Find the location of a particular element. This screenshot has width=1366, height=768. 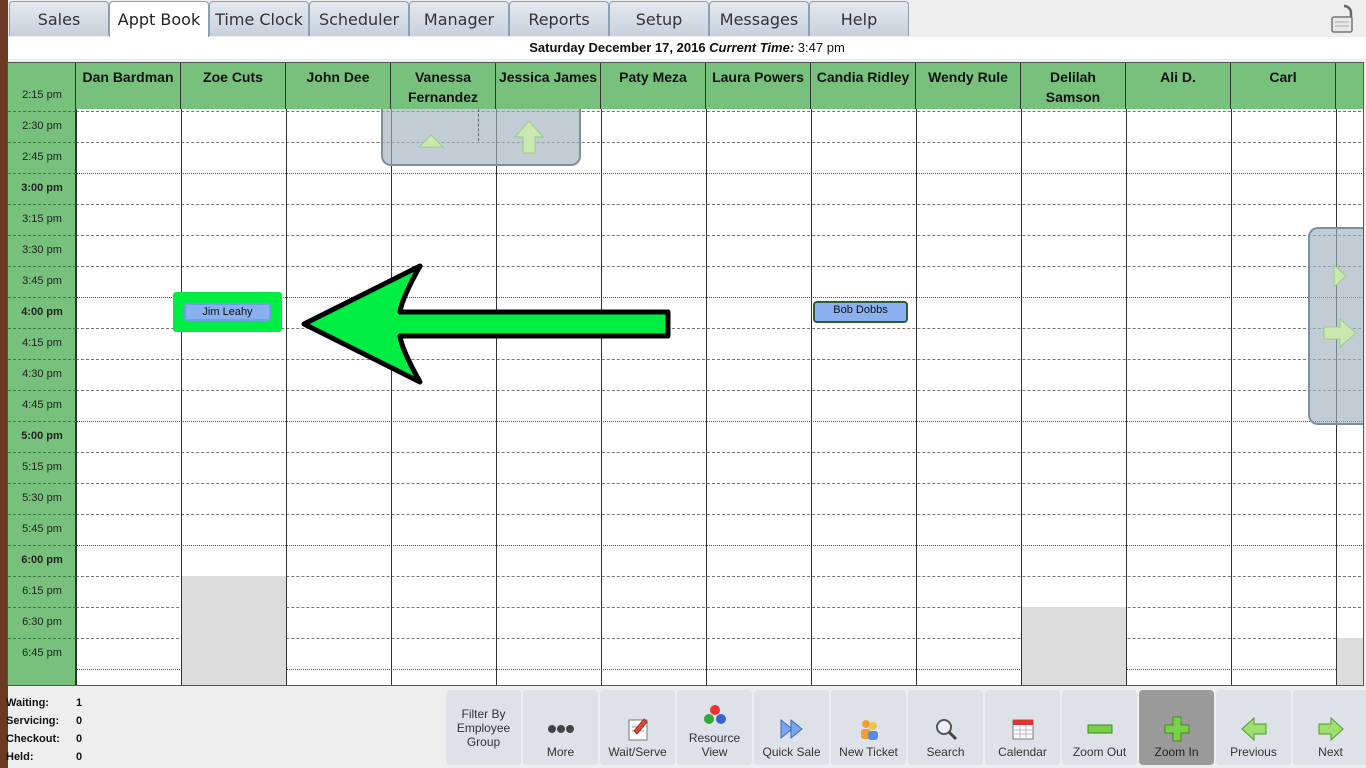

tab-manager: Manager is located at coordinates (459, 18).